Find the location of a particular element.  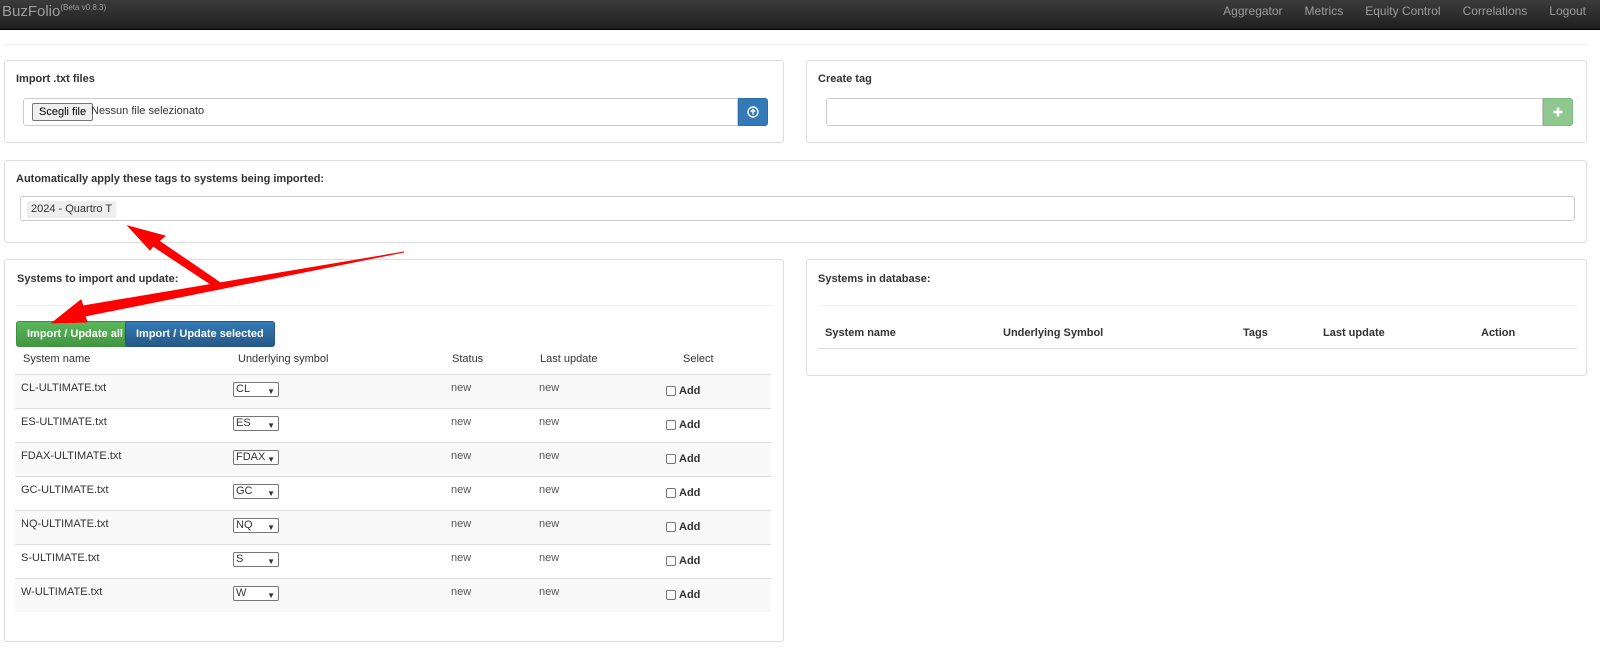

plus-icon is located at coordinates (1558, 112).